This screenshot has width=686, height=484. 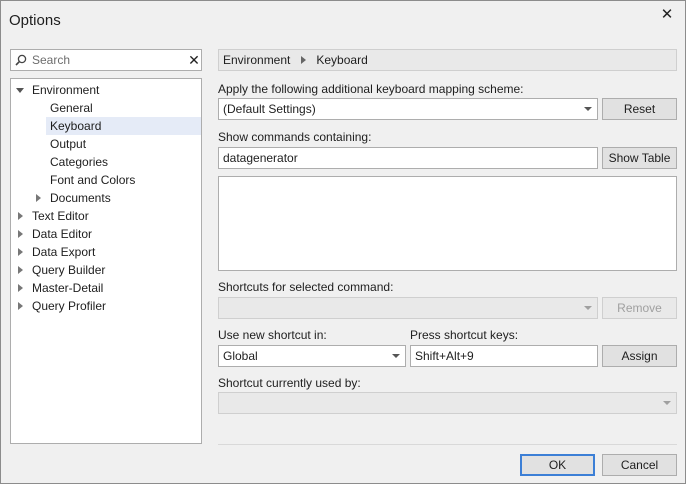 What do you see at coordinates (447, 60) in the screenshot?
I see `breadcrumb: Environment Keyboard` at bounding box center [447, 60].